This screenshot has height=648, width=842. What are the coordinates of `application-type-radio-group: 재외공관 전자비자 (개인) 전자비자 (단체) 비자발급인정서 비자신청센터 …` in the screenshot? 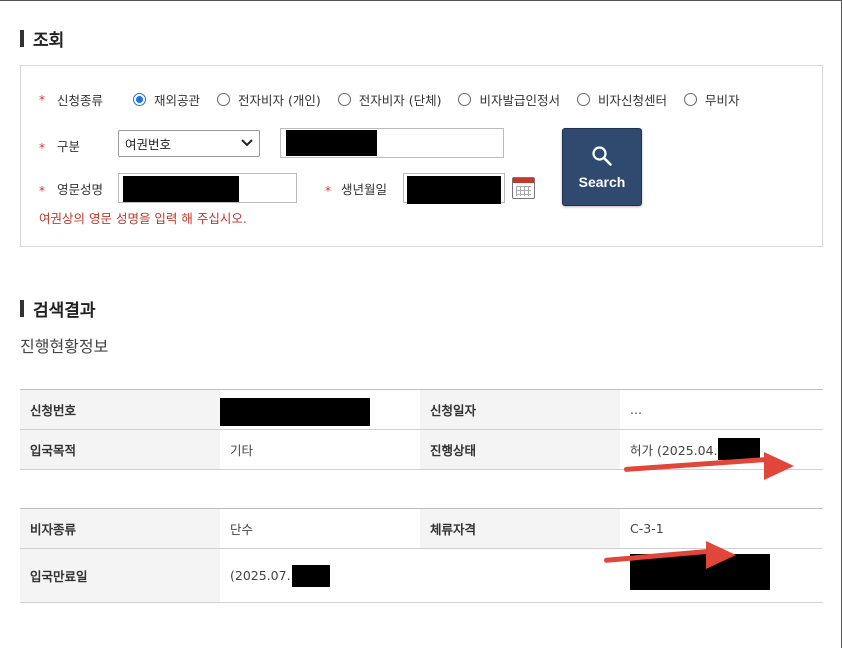 It's located at (436, 99).